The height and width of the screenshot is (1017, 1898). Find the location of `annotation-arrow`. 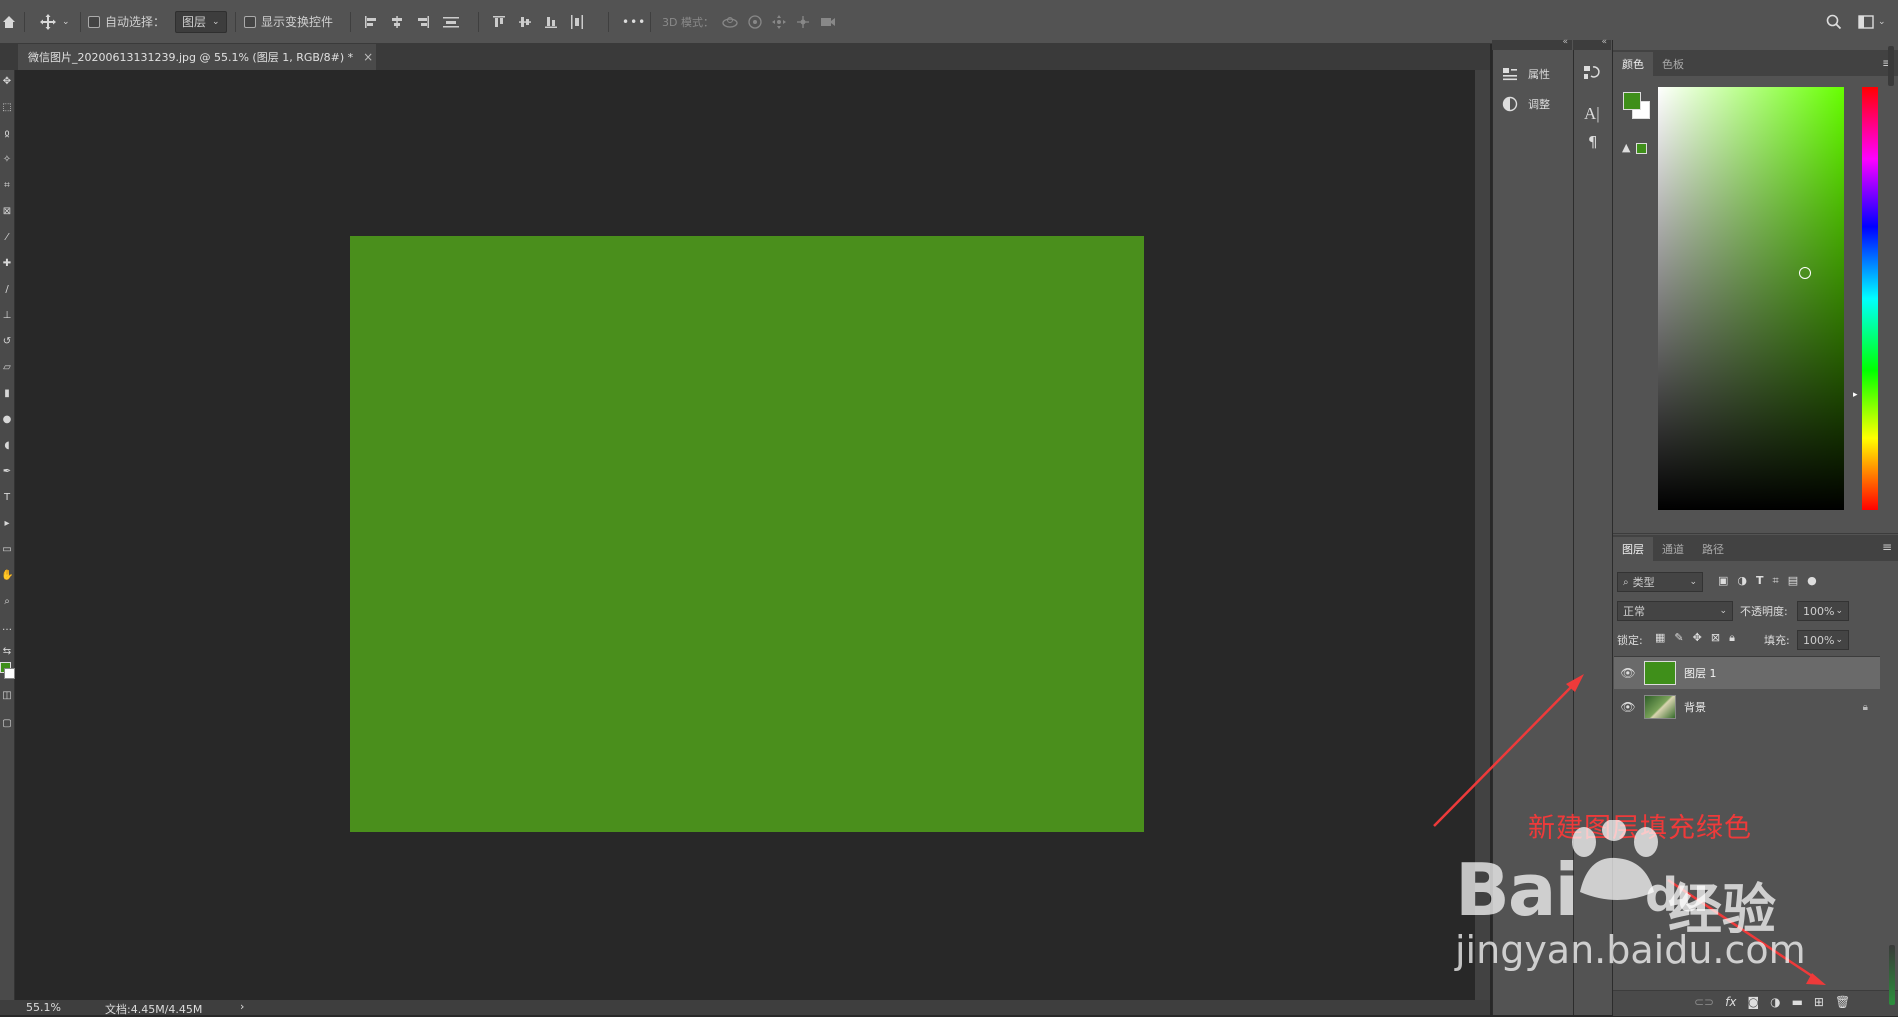

annotation-arrow is located at coordinates (1506, 753).